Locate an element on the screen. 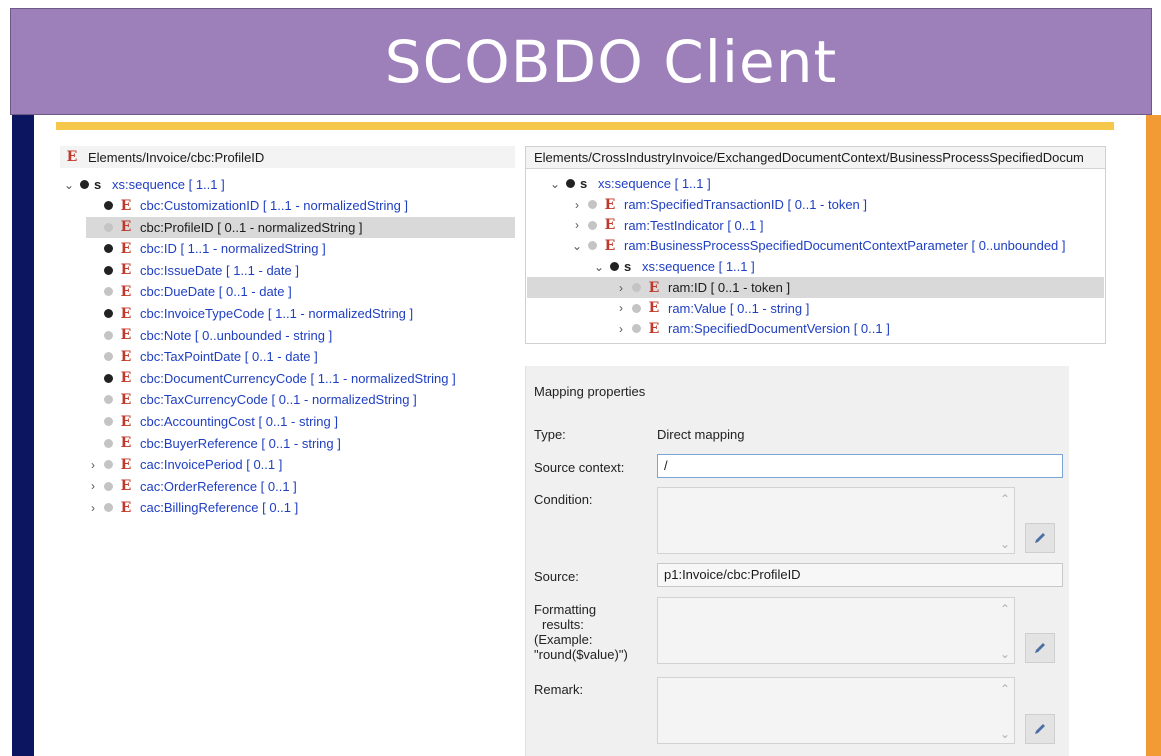 The height and width of the screenshot is (756, 1161). right-subroot-sequence: ⌄ s xs:sequence [ 1..1 ] is located at coordinates (673, 266).